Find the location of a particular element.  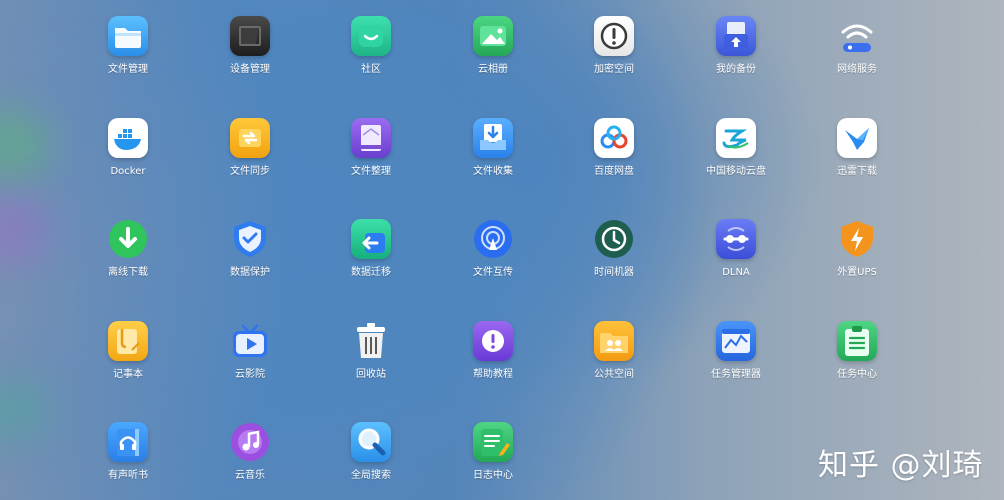

app-file-manager: 文件管理 is located at coordinates (128, 46).